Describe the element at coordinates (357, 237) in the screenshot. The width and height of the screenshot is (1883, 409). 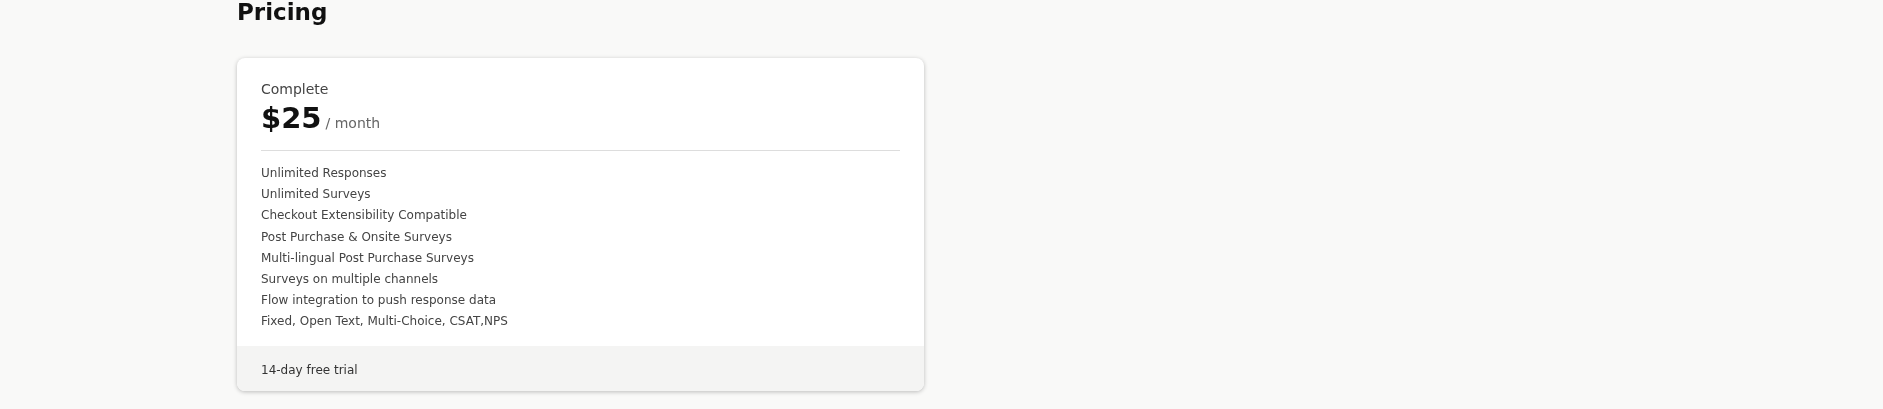
I see `feature-item: Post Purchase & Onsite Surveys` at that location.